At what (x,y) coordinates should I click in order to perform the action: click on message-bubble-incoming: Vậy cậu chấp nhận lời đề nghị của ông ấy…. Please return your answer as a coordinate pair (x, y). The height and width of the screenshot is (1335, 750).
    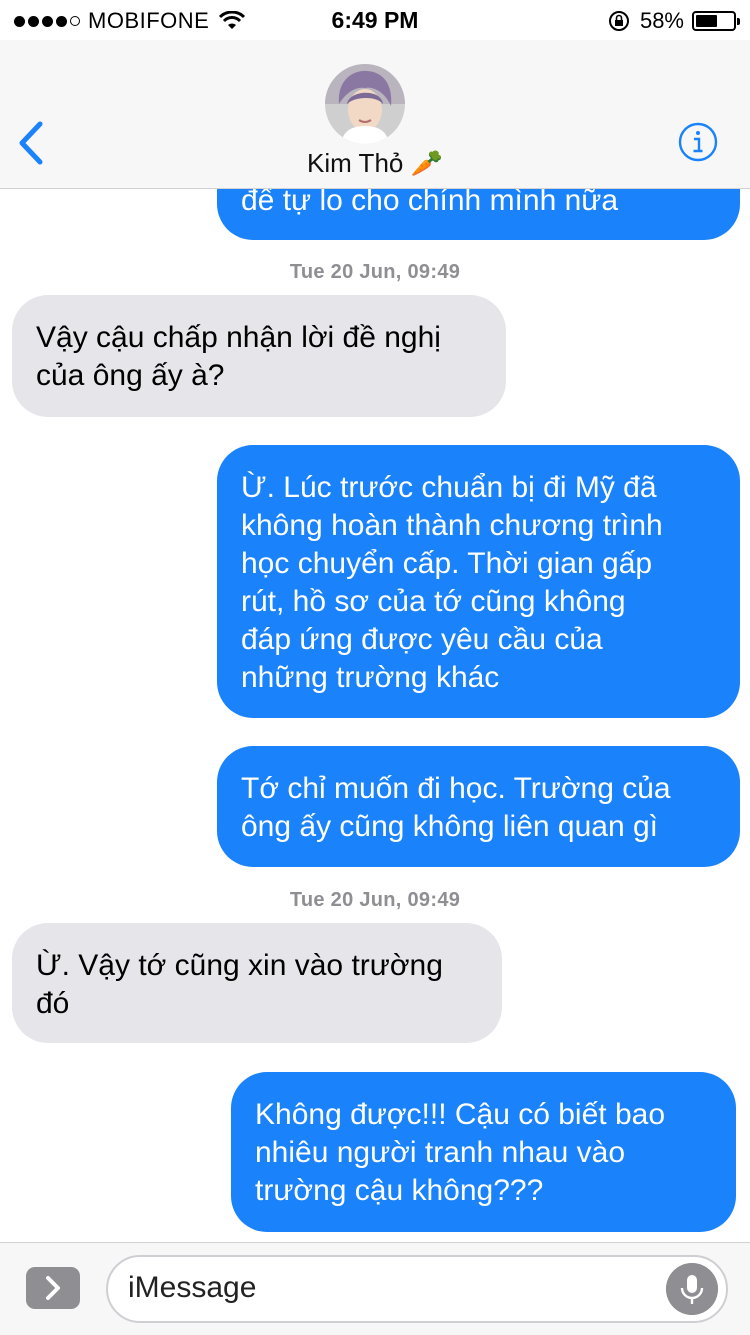
    Looking at the image, I should click on (259, 356).